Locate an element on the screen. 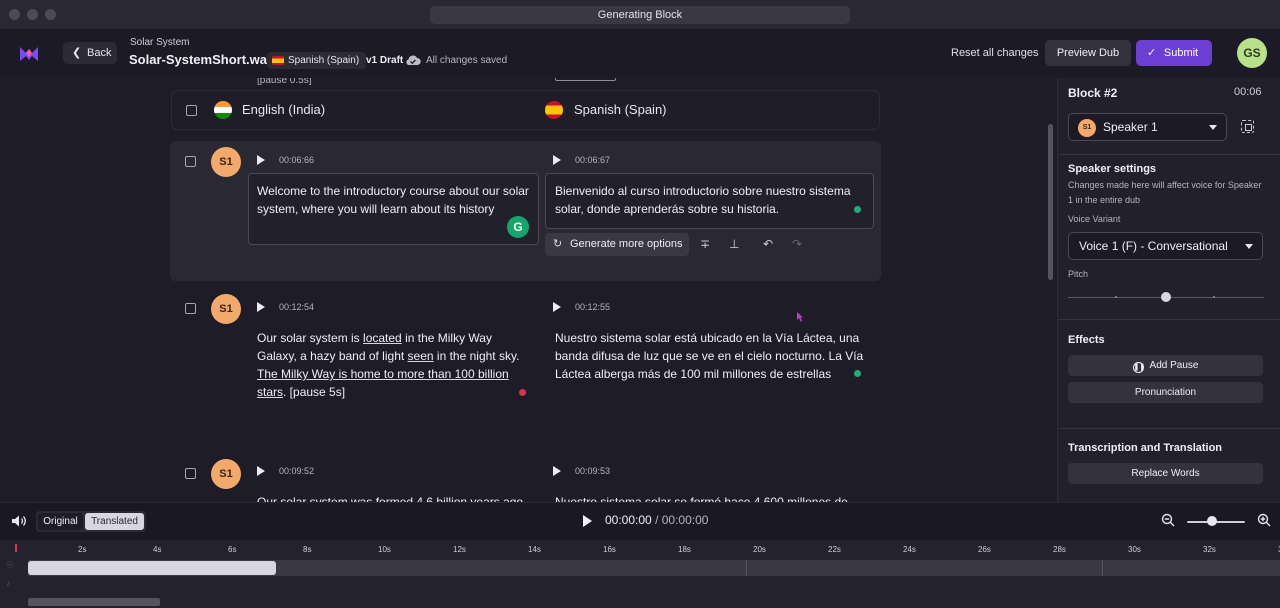 Image resolution: width=1280 pixels, height=608 pixels. timeline-tick-label: 20s is located at coordinates (759, 549).